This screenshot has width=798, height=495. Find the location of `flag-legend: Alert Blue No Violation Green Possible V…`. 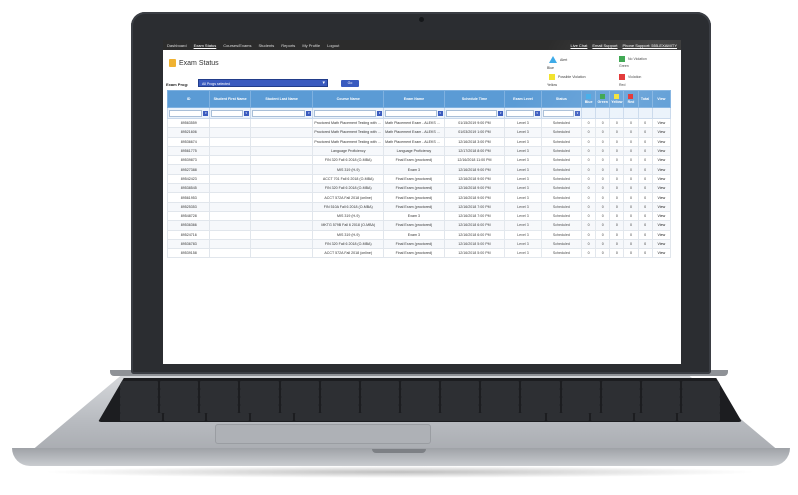

flag-legend: Alert Blue No Violation Green Possible V… is located at coordinates (611, 72).